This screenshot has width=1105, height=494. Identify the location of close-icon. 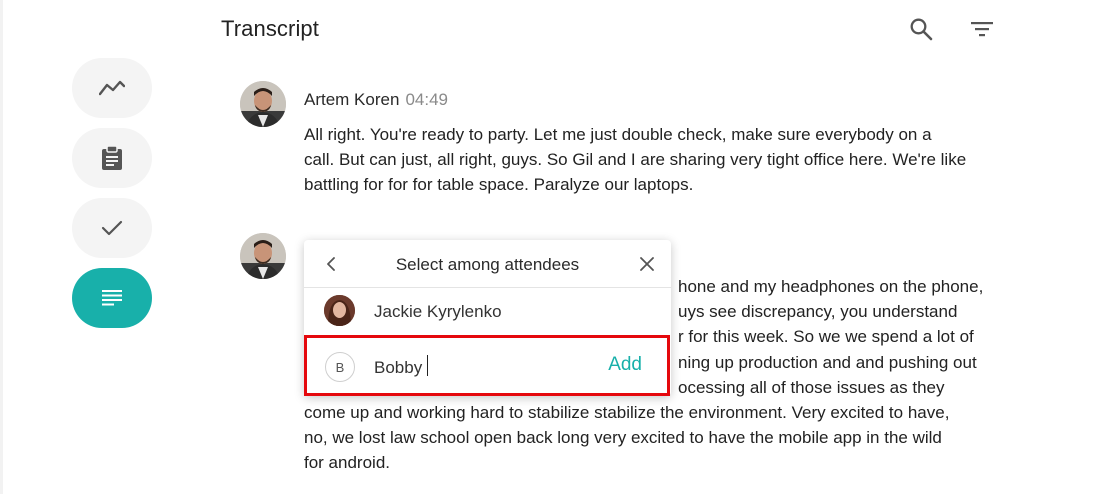
(647, 264).